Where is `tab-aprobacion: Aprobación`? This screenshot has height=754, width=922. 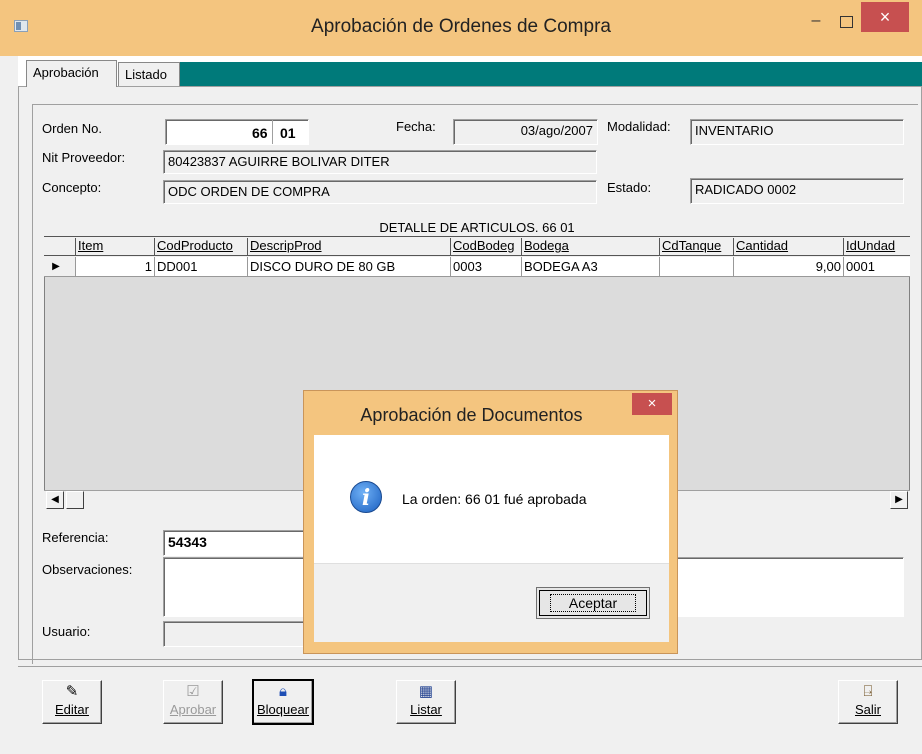
tab-aprobacion: Aprobación is located at coordinates (71, 73).